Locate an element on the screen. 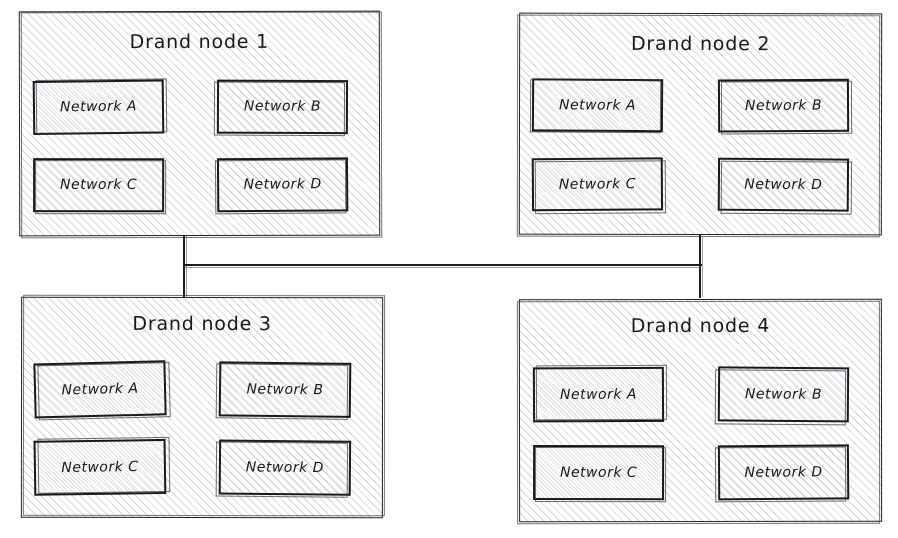 This screenshot has width=898, height=538. node-title: Drand node 3 is located at coordinates (202, 324).